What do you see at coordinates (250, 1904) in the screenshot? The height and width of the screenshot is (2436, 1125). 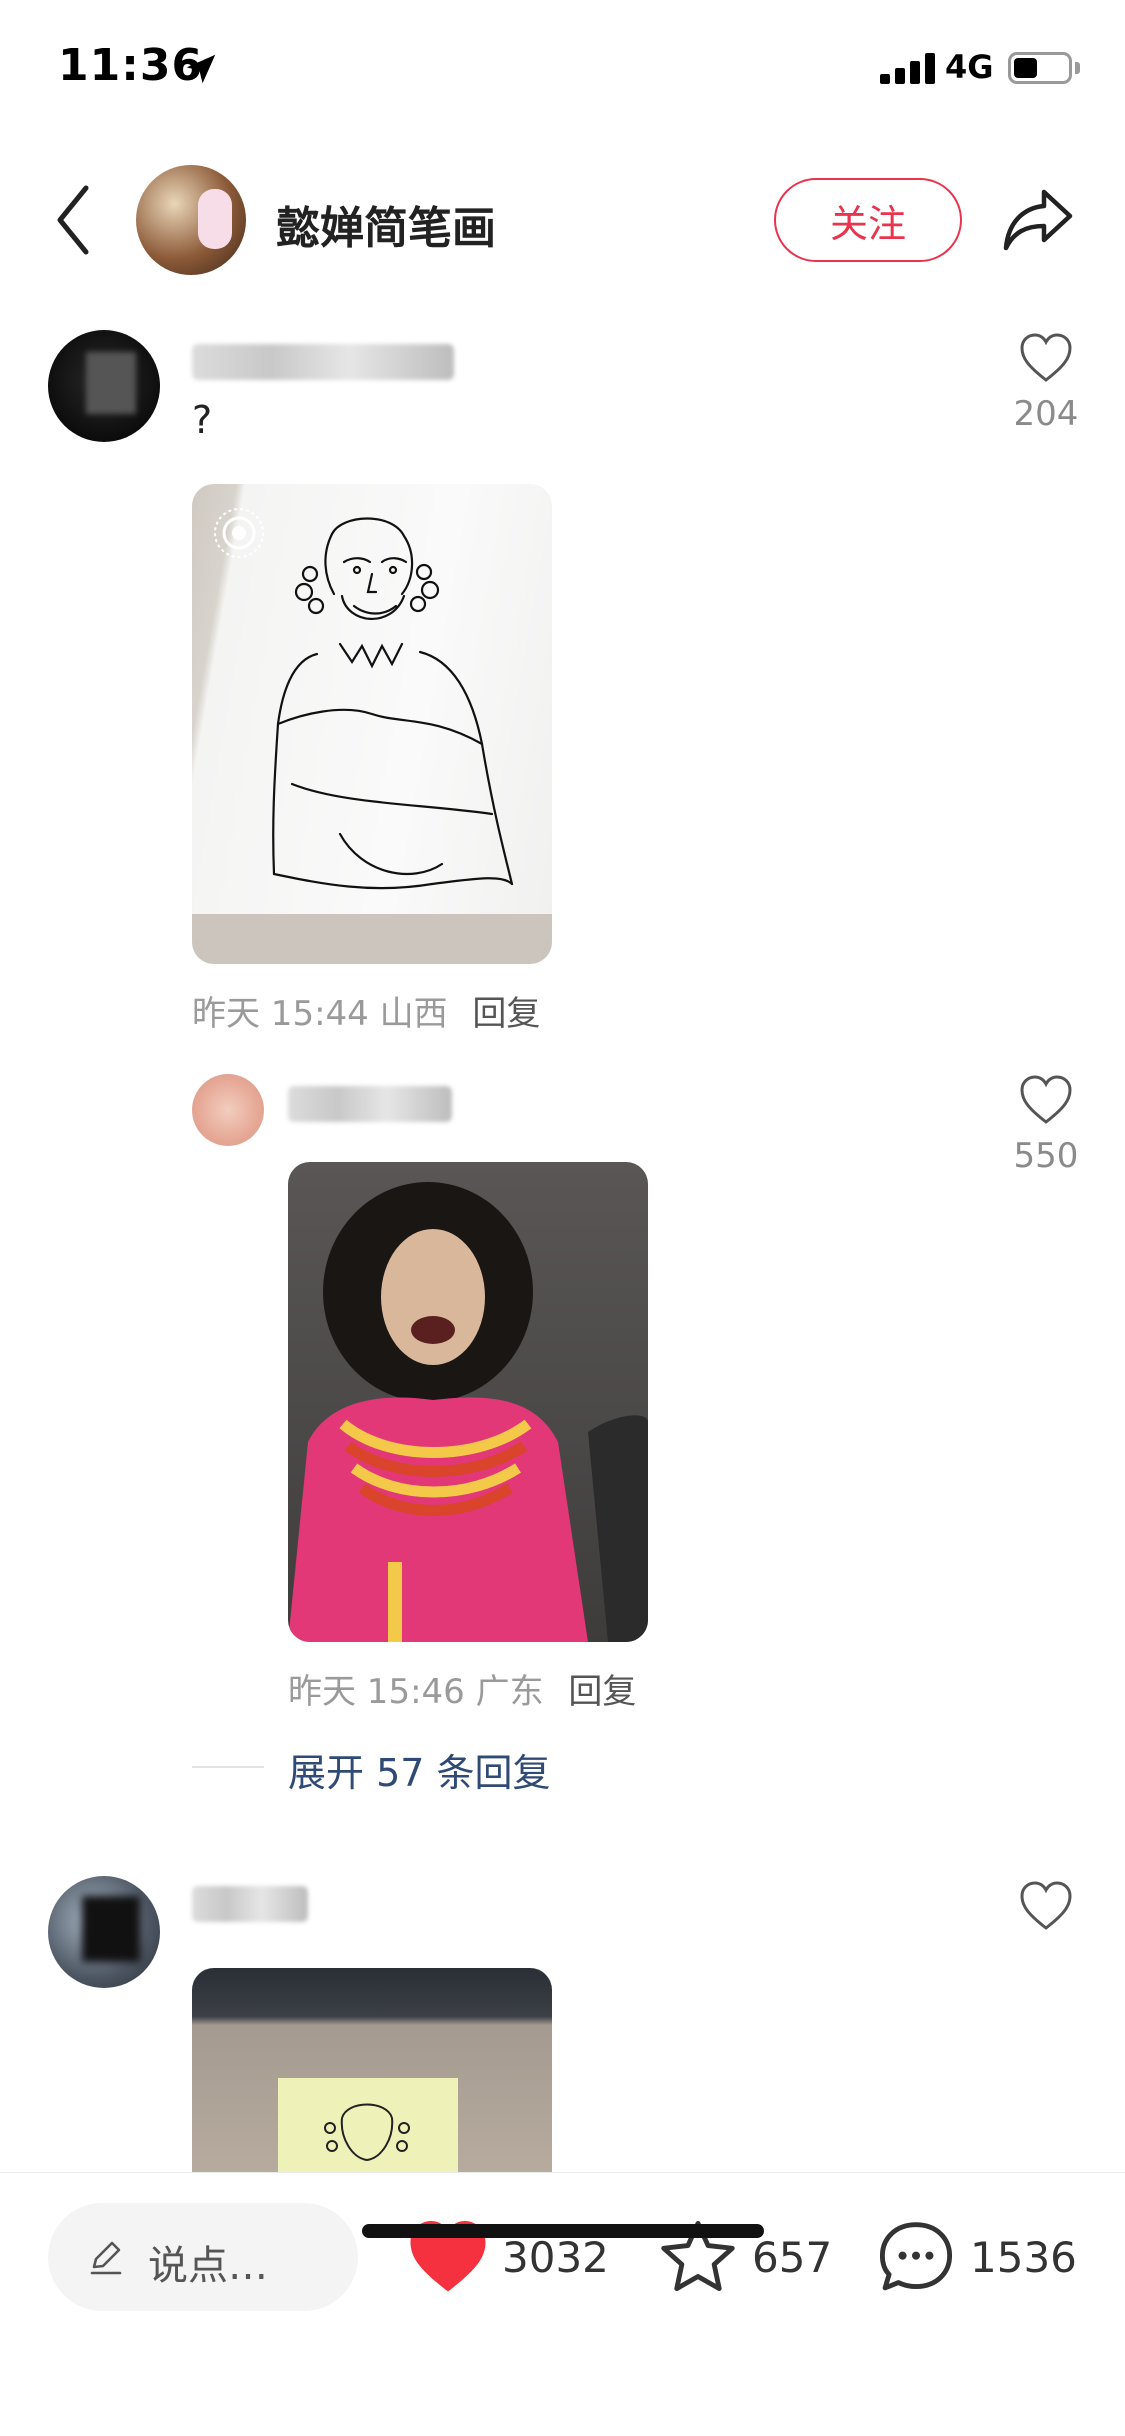 I see `blurred-username: ▪▪▪▪▪` at bounding box center [250, 1904].